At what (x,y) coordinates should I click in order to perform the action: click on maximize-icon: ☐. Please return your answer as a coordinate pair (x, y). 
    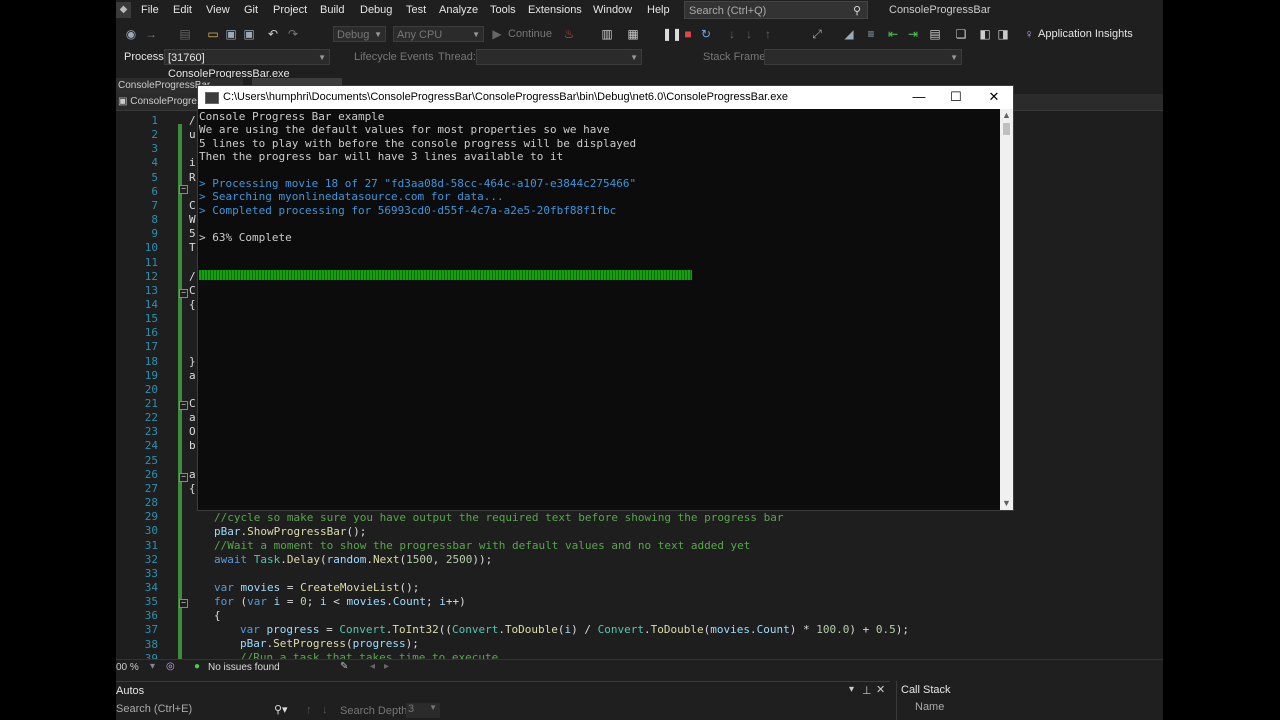
    Looking at the image, I should click on (956, 97).